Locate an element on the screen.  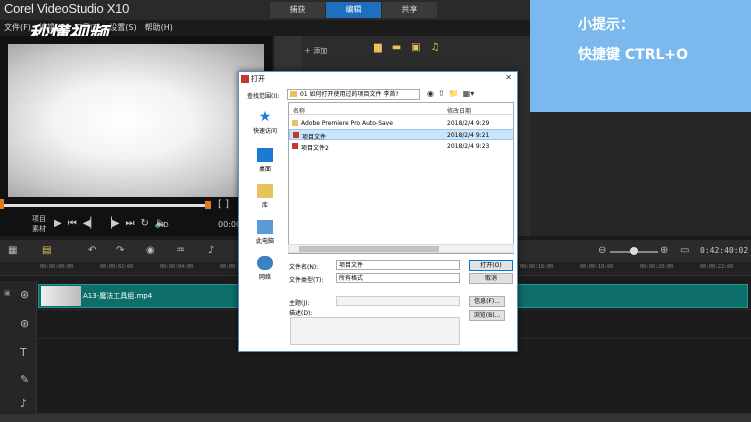
cancel-button: 取消 is located at coordinates (491, 278).